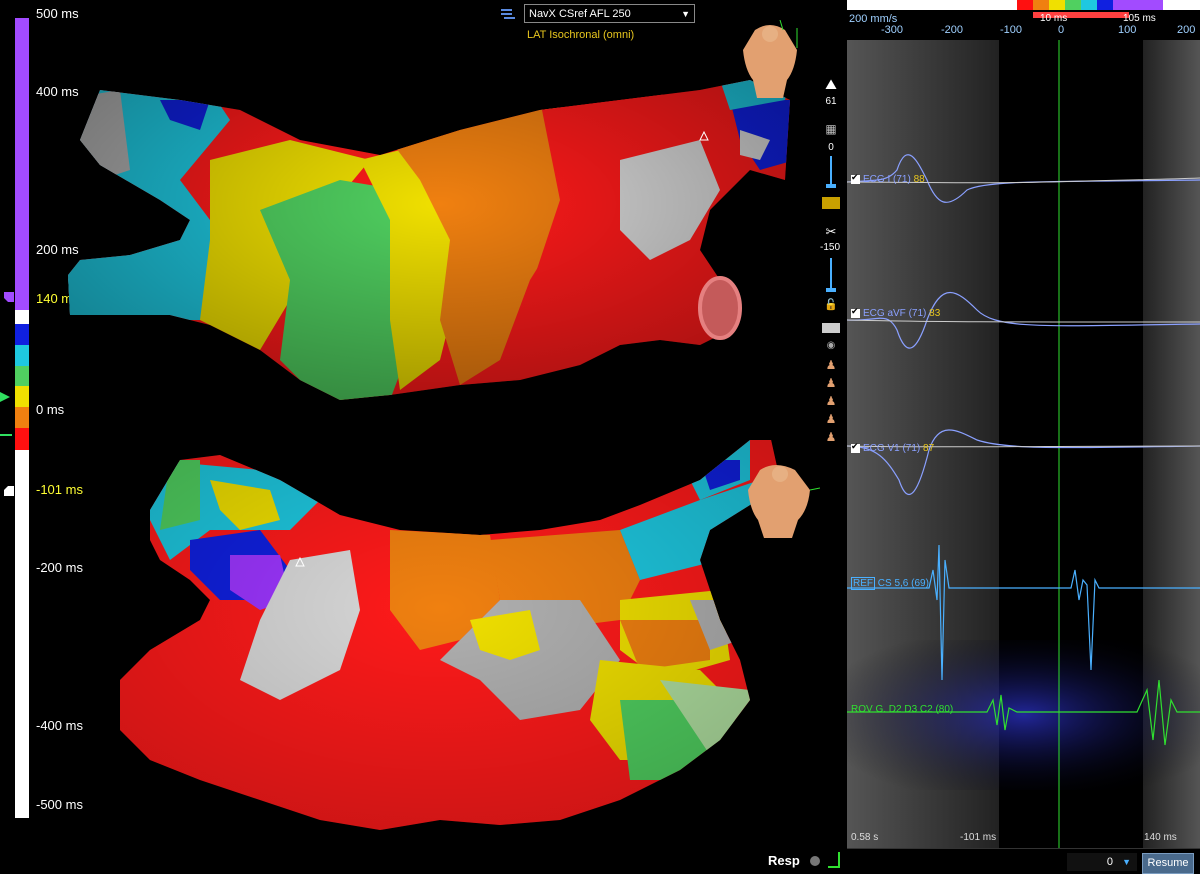  I want to click on scale-gap, so click(22, 317).